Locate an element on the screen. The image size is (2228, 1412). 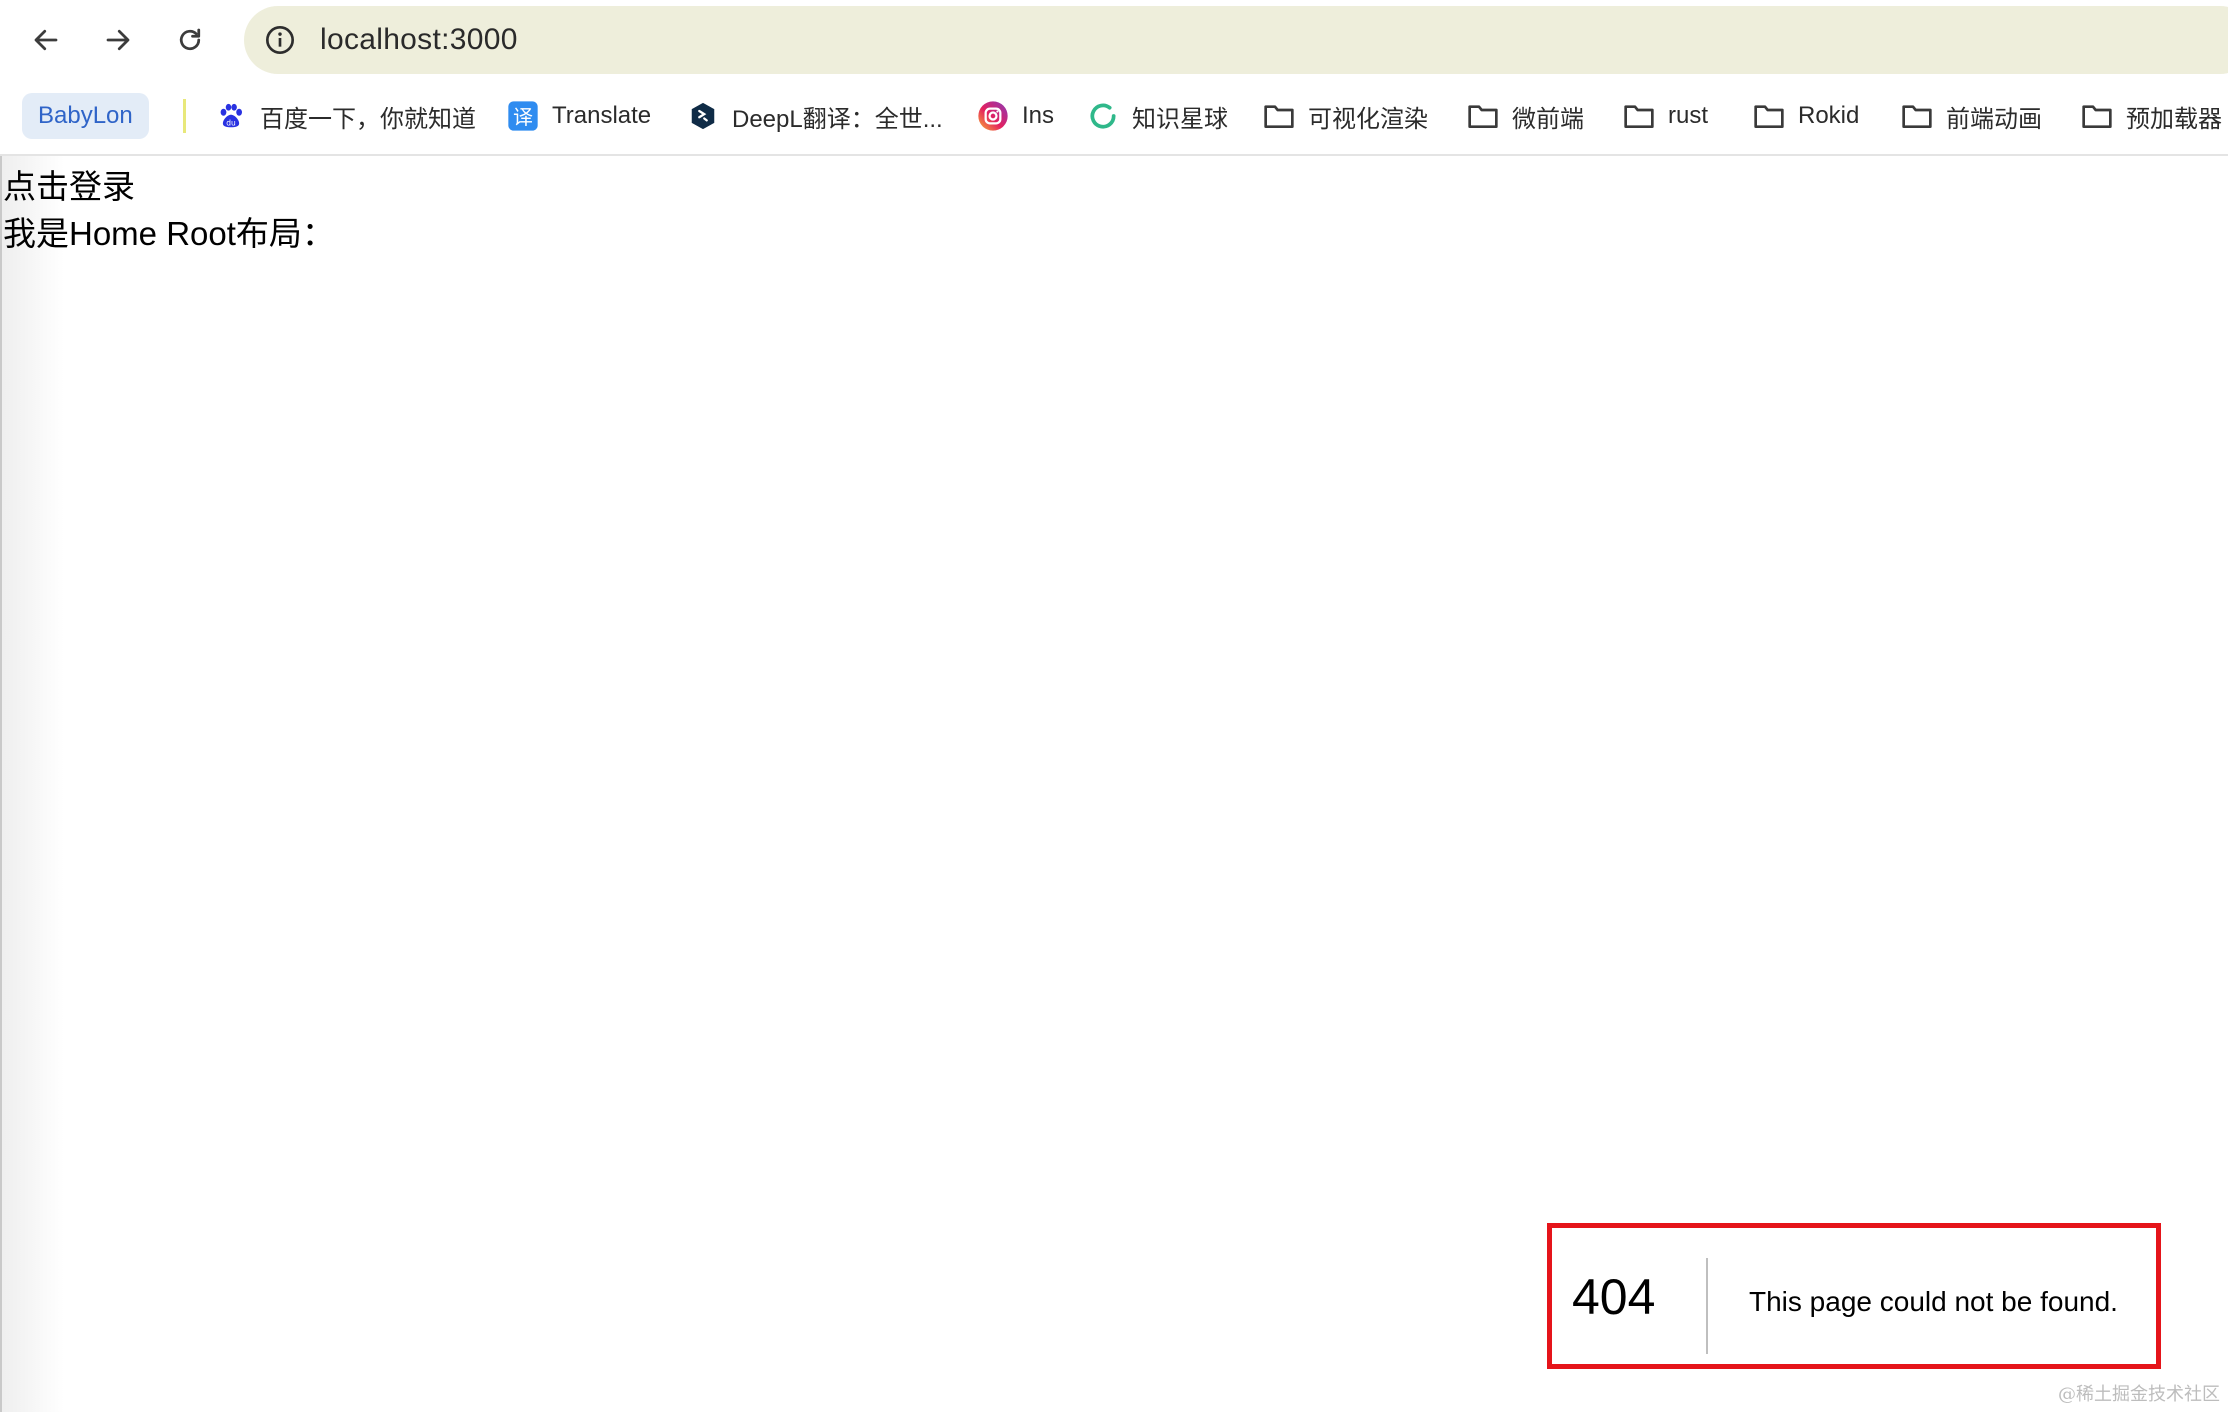
back-button is located at coordinates (46, 40).